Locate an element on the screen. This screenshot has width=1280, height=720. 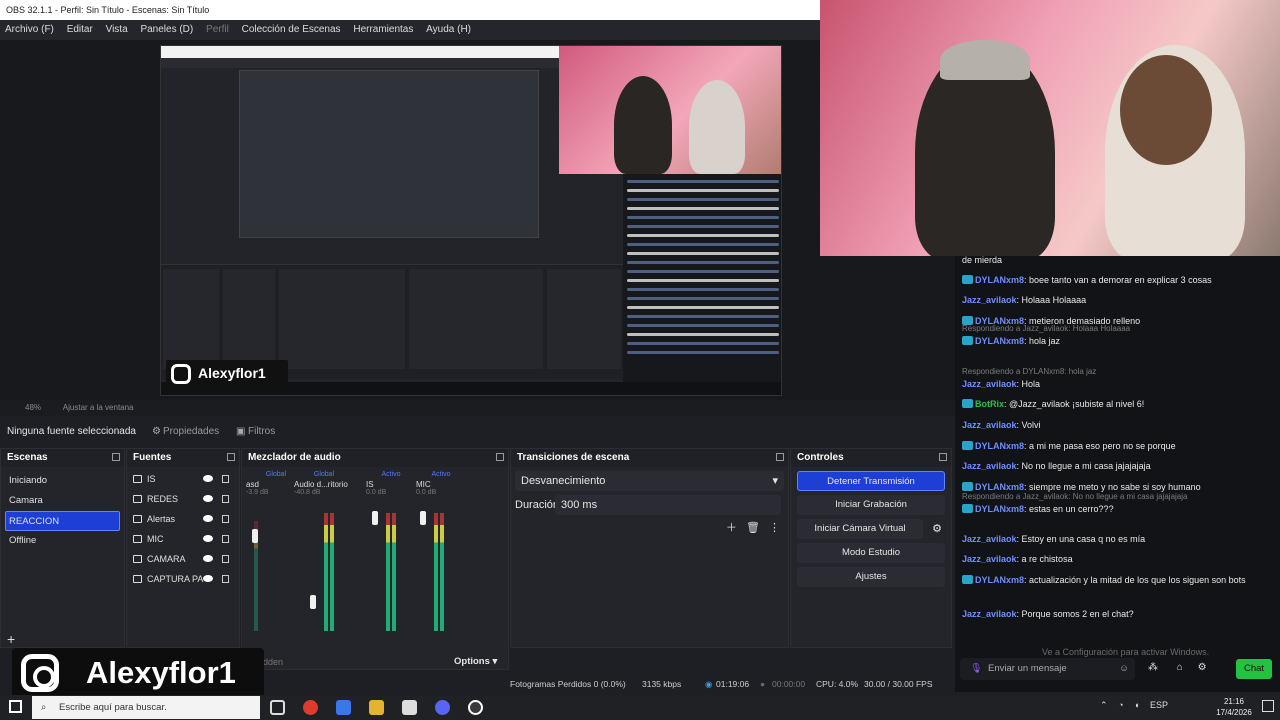
zoom-level: 48% is located at coordinates (33, 407).